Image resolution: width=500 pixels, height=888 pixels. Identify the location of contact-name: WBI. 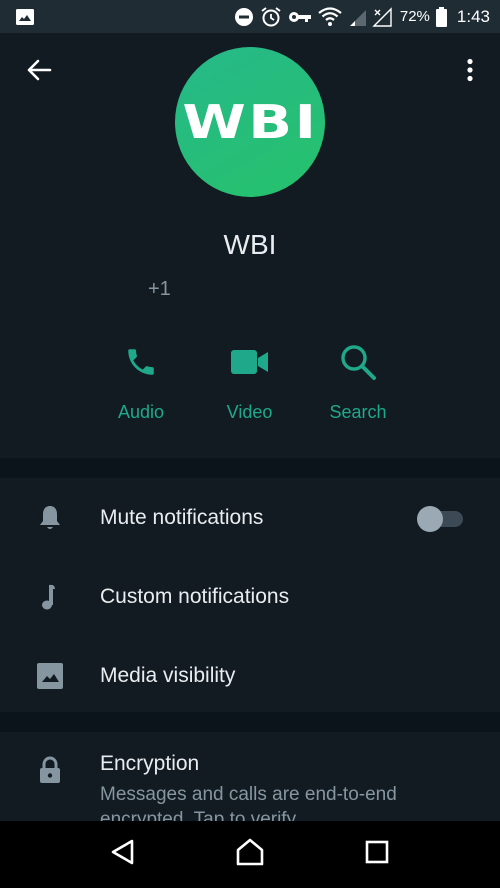
(250, 244).